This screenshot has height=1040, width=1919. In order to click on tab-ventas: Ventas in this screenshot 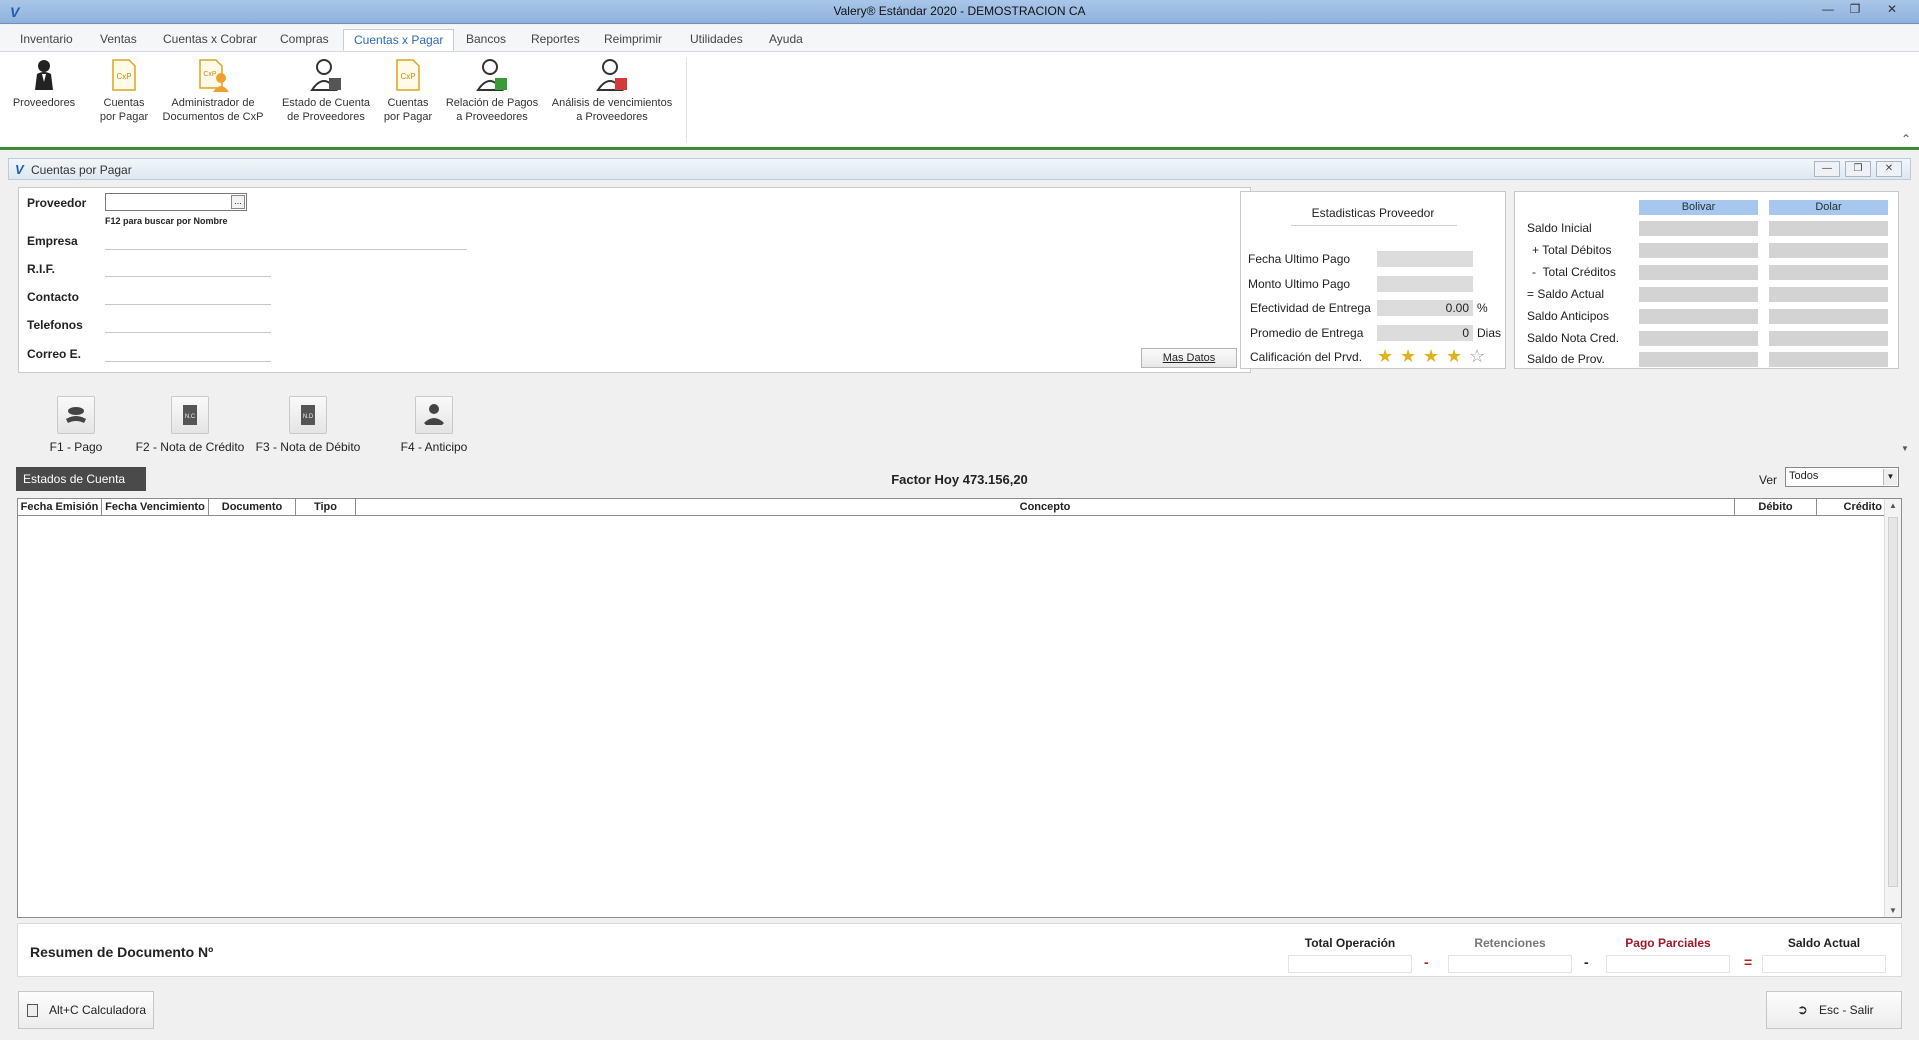, I will do `click(118, 40)`.